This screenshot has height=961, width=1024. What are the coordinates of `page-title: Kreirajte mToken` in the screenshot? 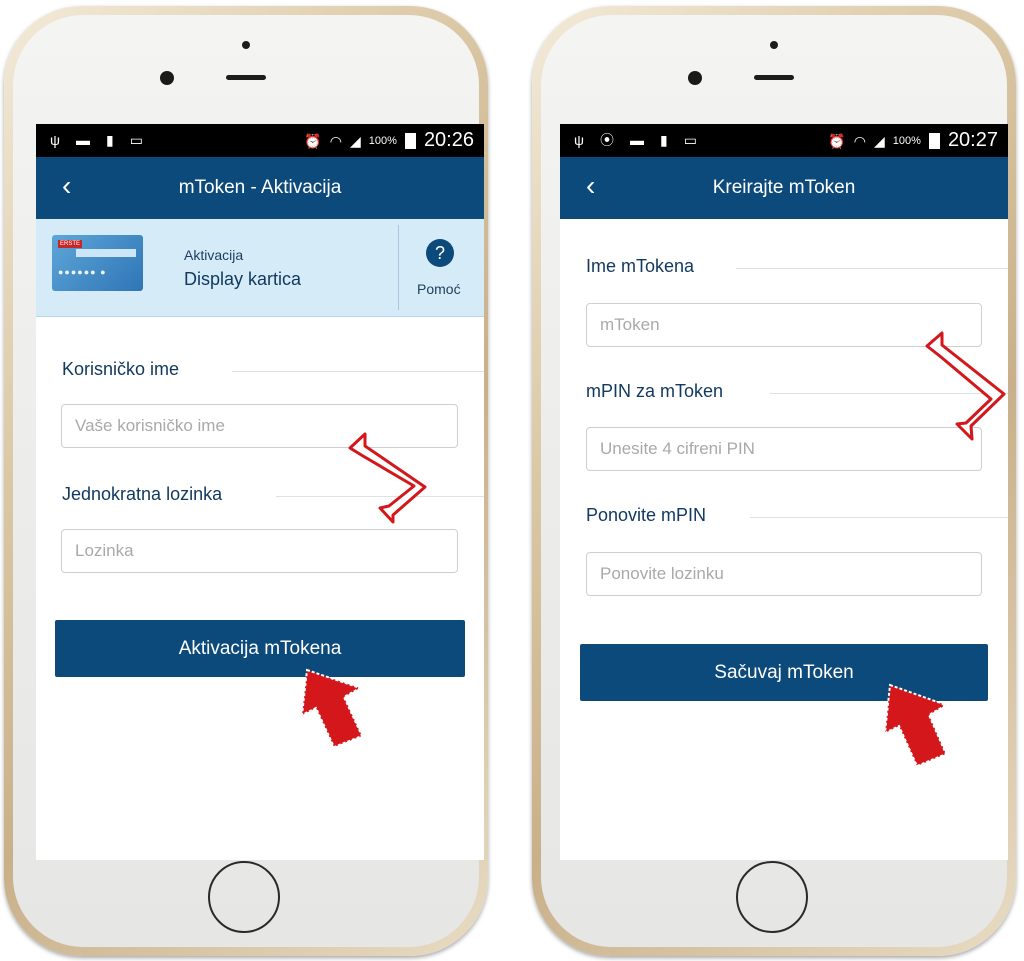 It's located at (784, 187).